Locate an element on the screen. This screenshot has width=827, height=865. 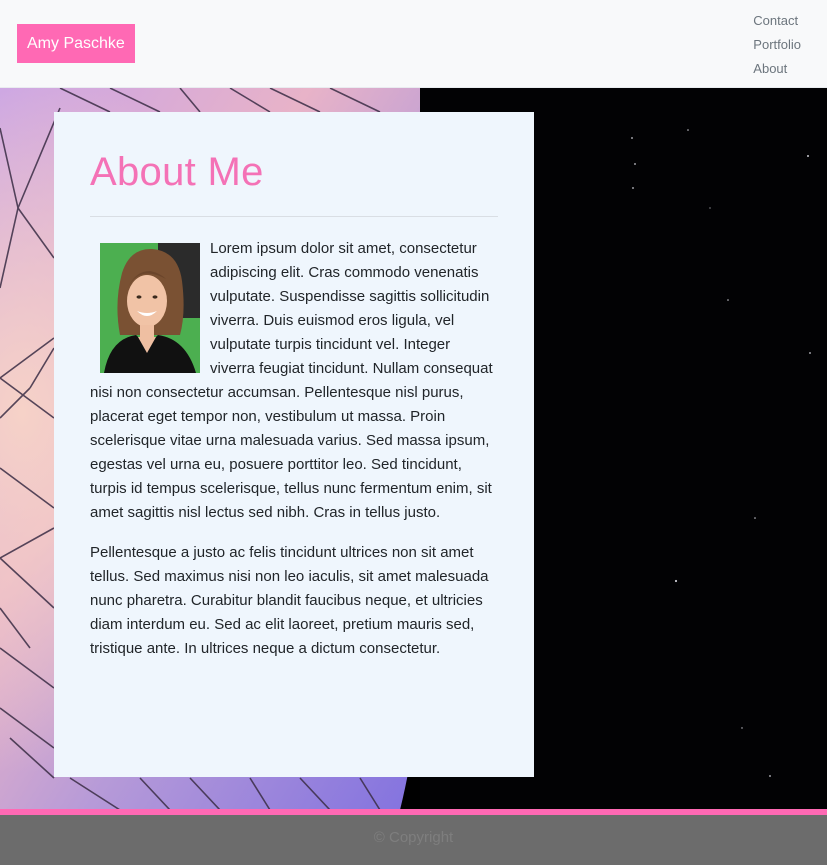
nav-item-about: About is located at coordinates (777, 69).